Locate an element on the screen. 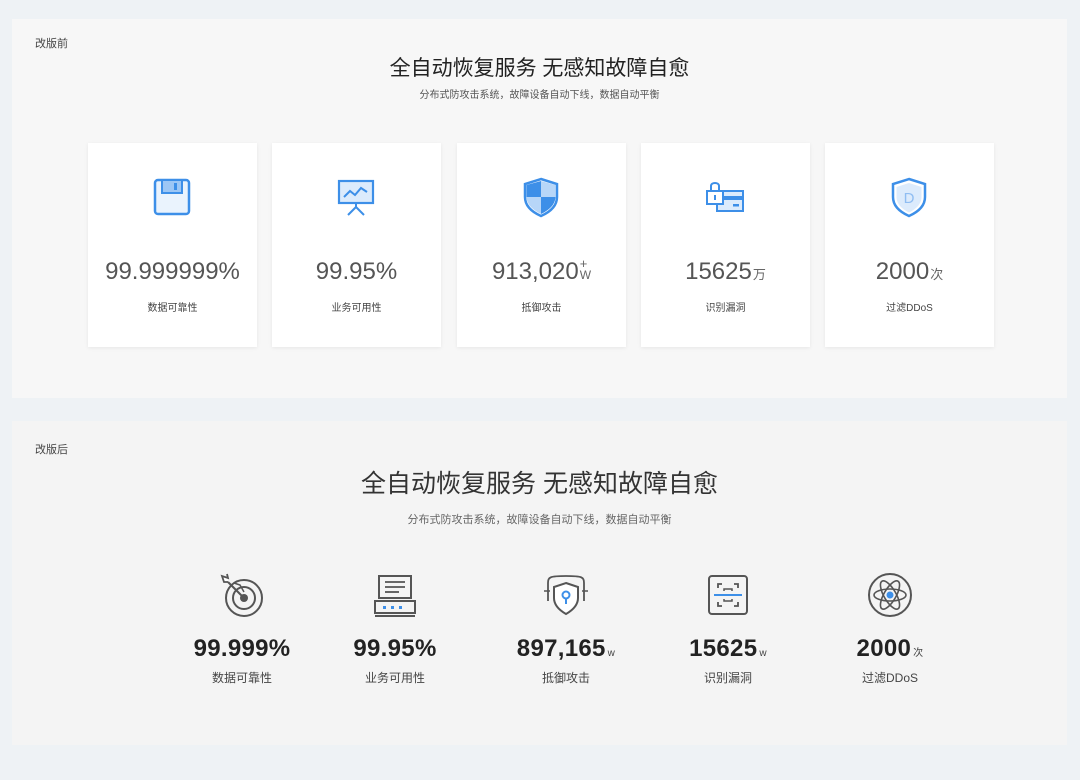  after-subtitle: 分布式防攻击系统，故障设备自动下线，数据自动平衡 is located at coordinates (539, 520).